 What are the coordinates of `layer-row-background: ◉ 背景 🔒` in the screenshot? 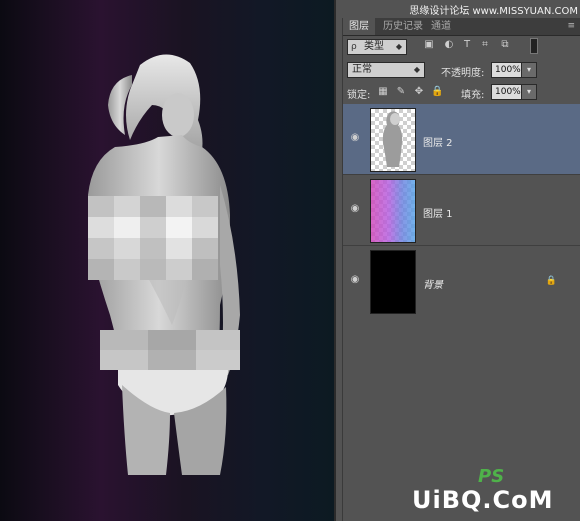 It's located at (461, 281).